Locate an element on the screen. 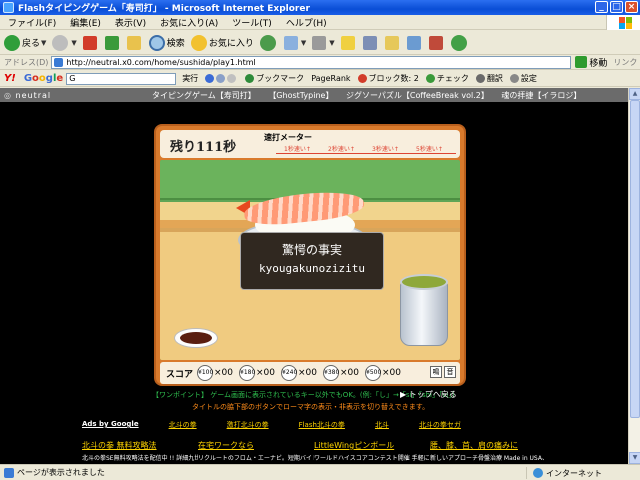  bookmark-button: ブックマーク is located at coordinates (274, 78).